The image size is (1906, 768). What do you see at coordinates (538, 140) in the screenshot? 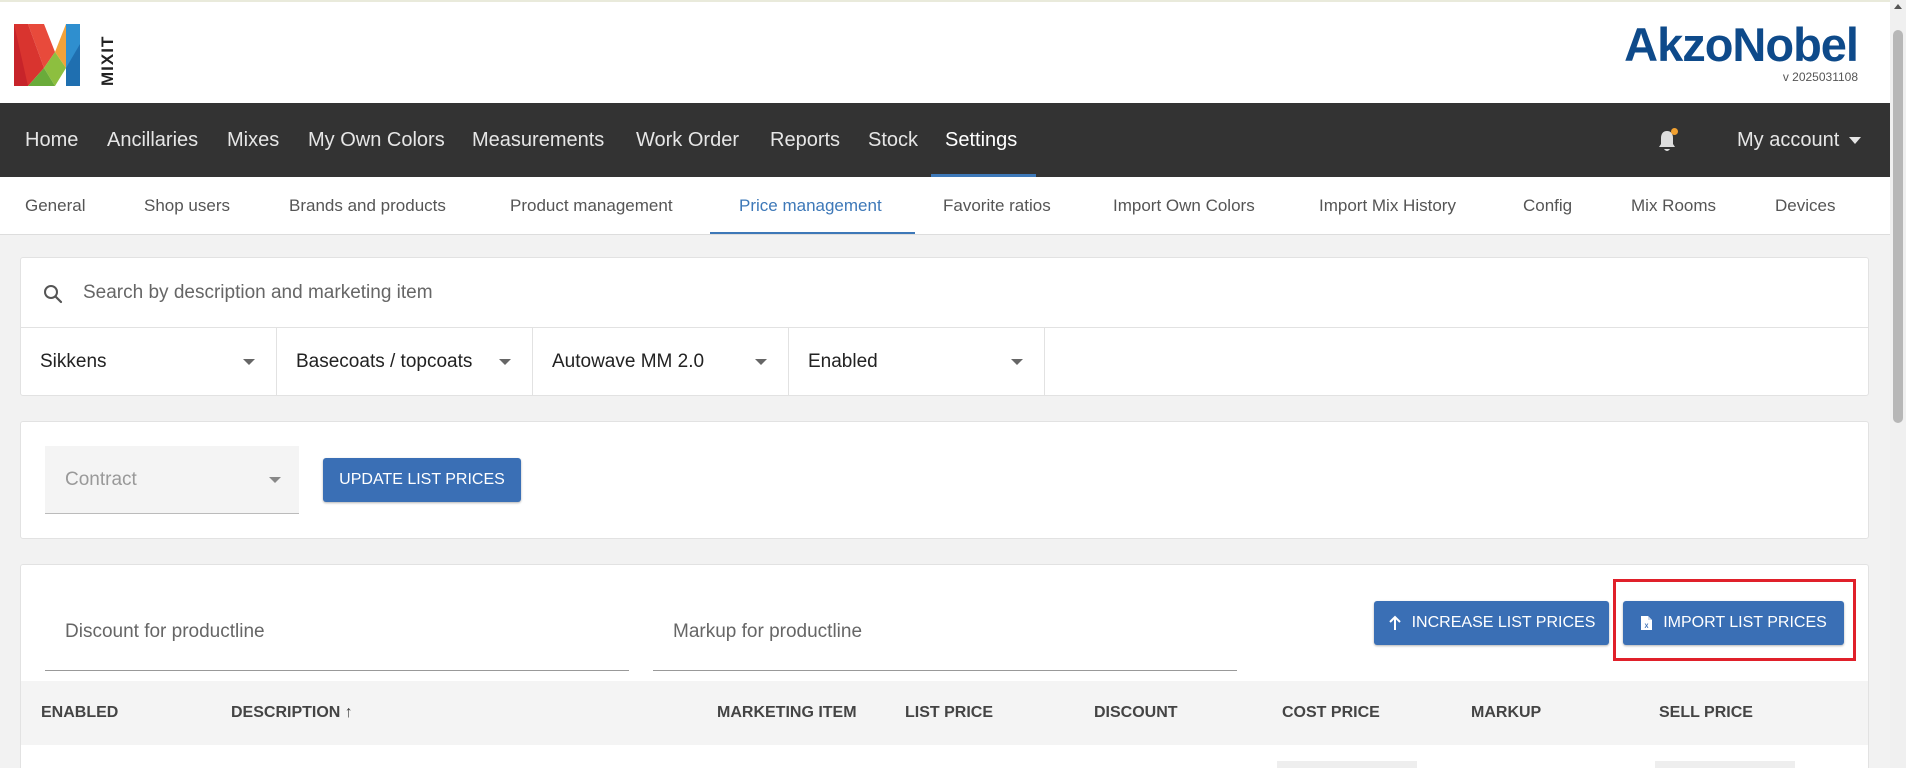
I see `nav-measurements: Measurements` at bounding box center [538, 140].